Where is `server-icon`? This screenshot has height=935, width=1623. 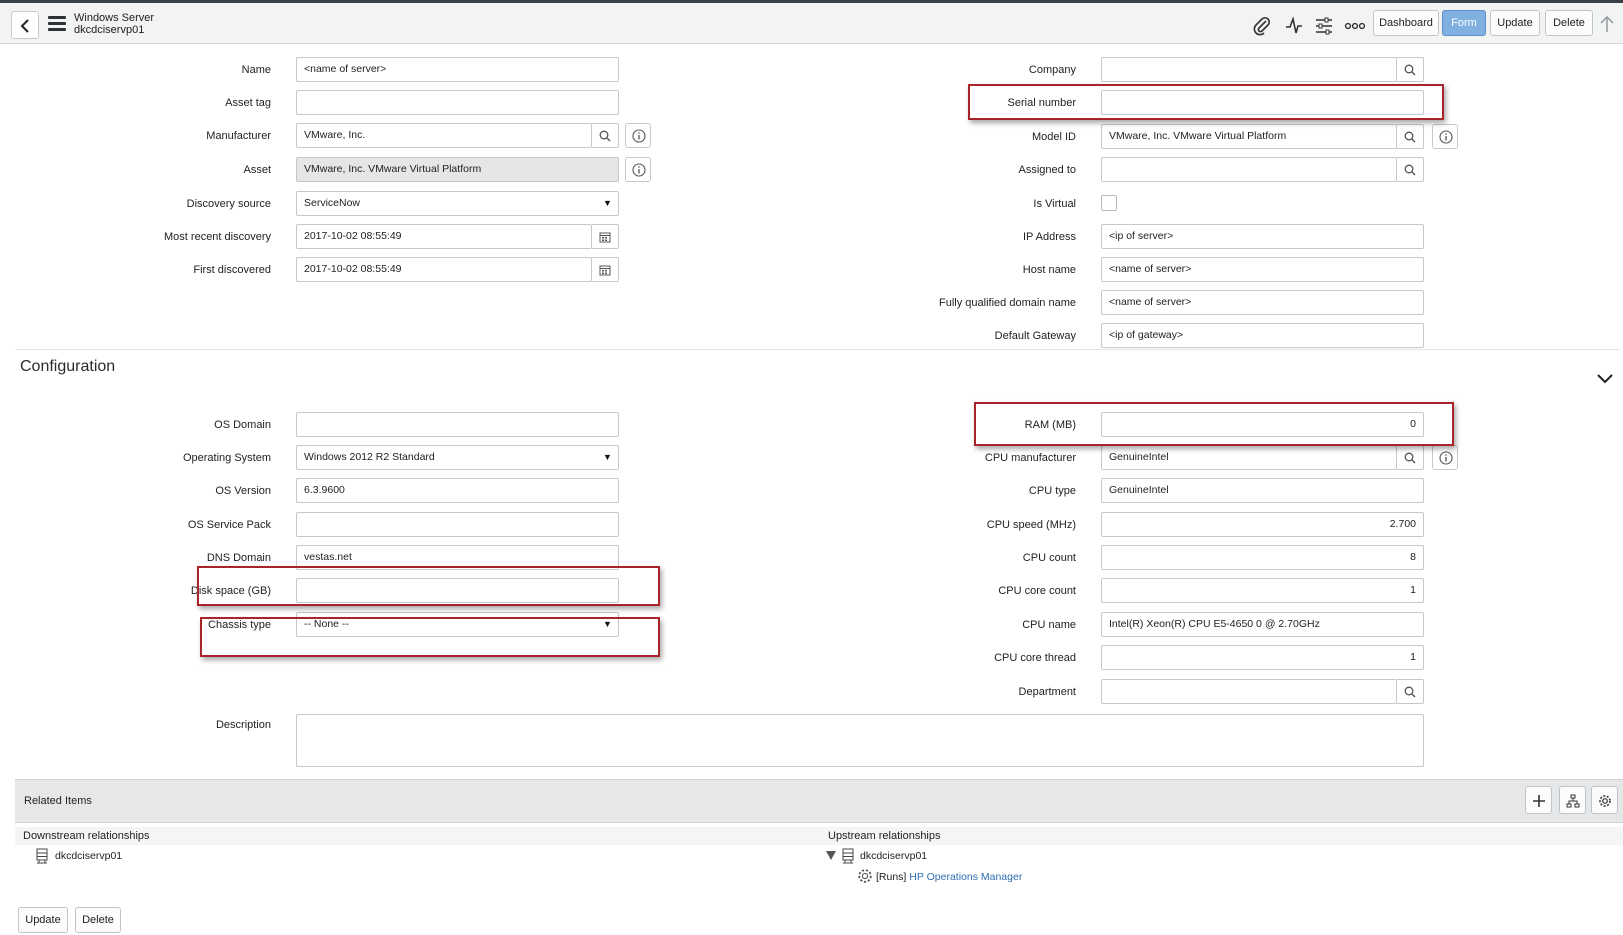 server-icon is located at coordinates (42, 856).